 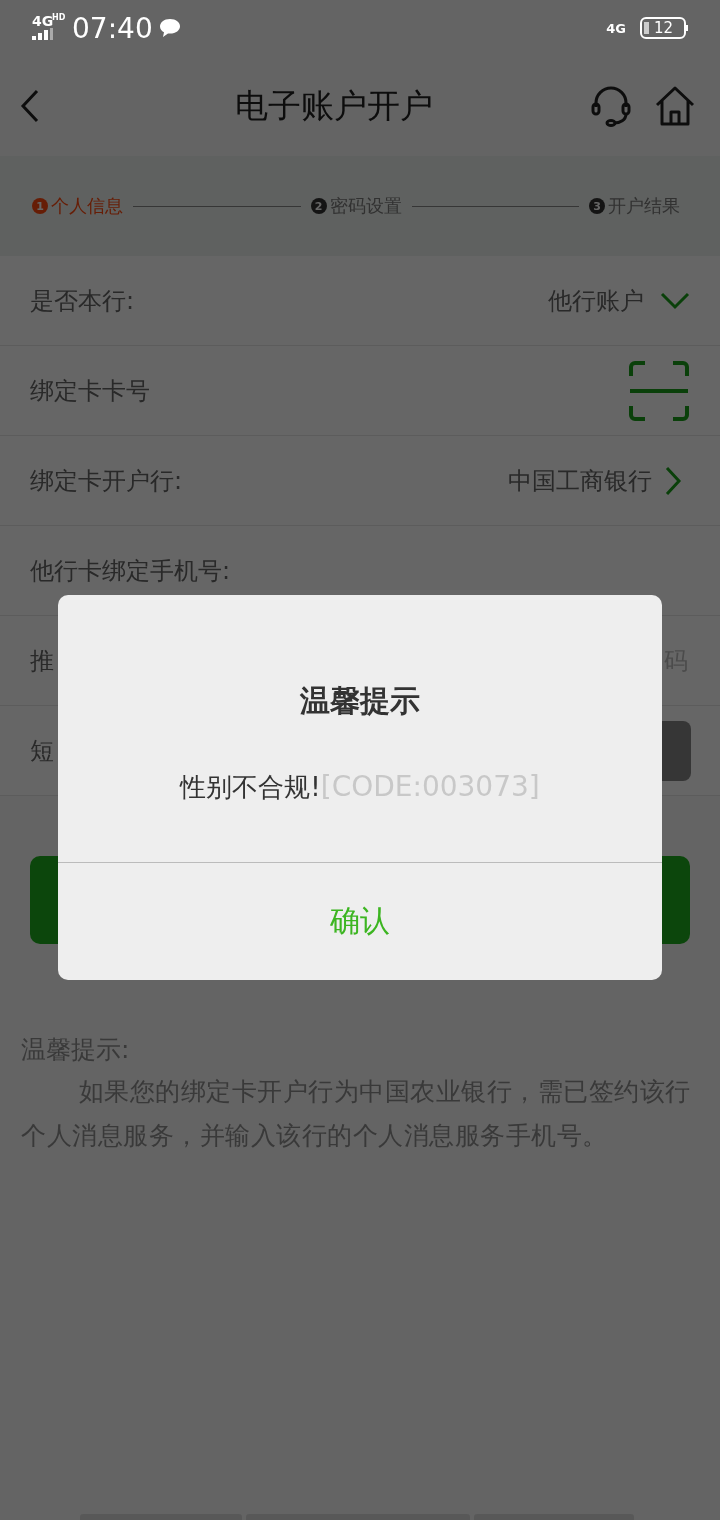 I want to click on field-label: 短, so click(x=42, y=751).